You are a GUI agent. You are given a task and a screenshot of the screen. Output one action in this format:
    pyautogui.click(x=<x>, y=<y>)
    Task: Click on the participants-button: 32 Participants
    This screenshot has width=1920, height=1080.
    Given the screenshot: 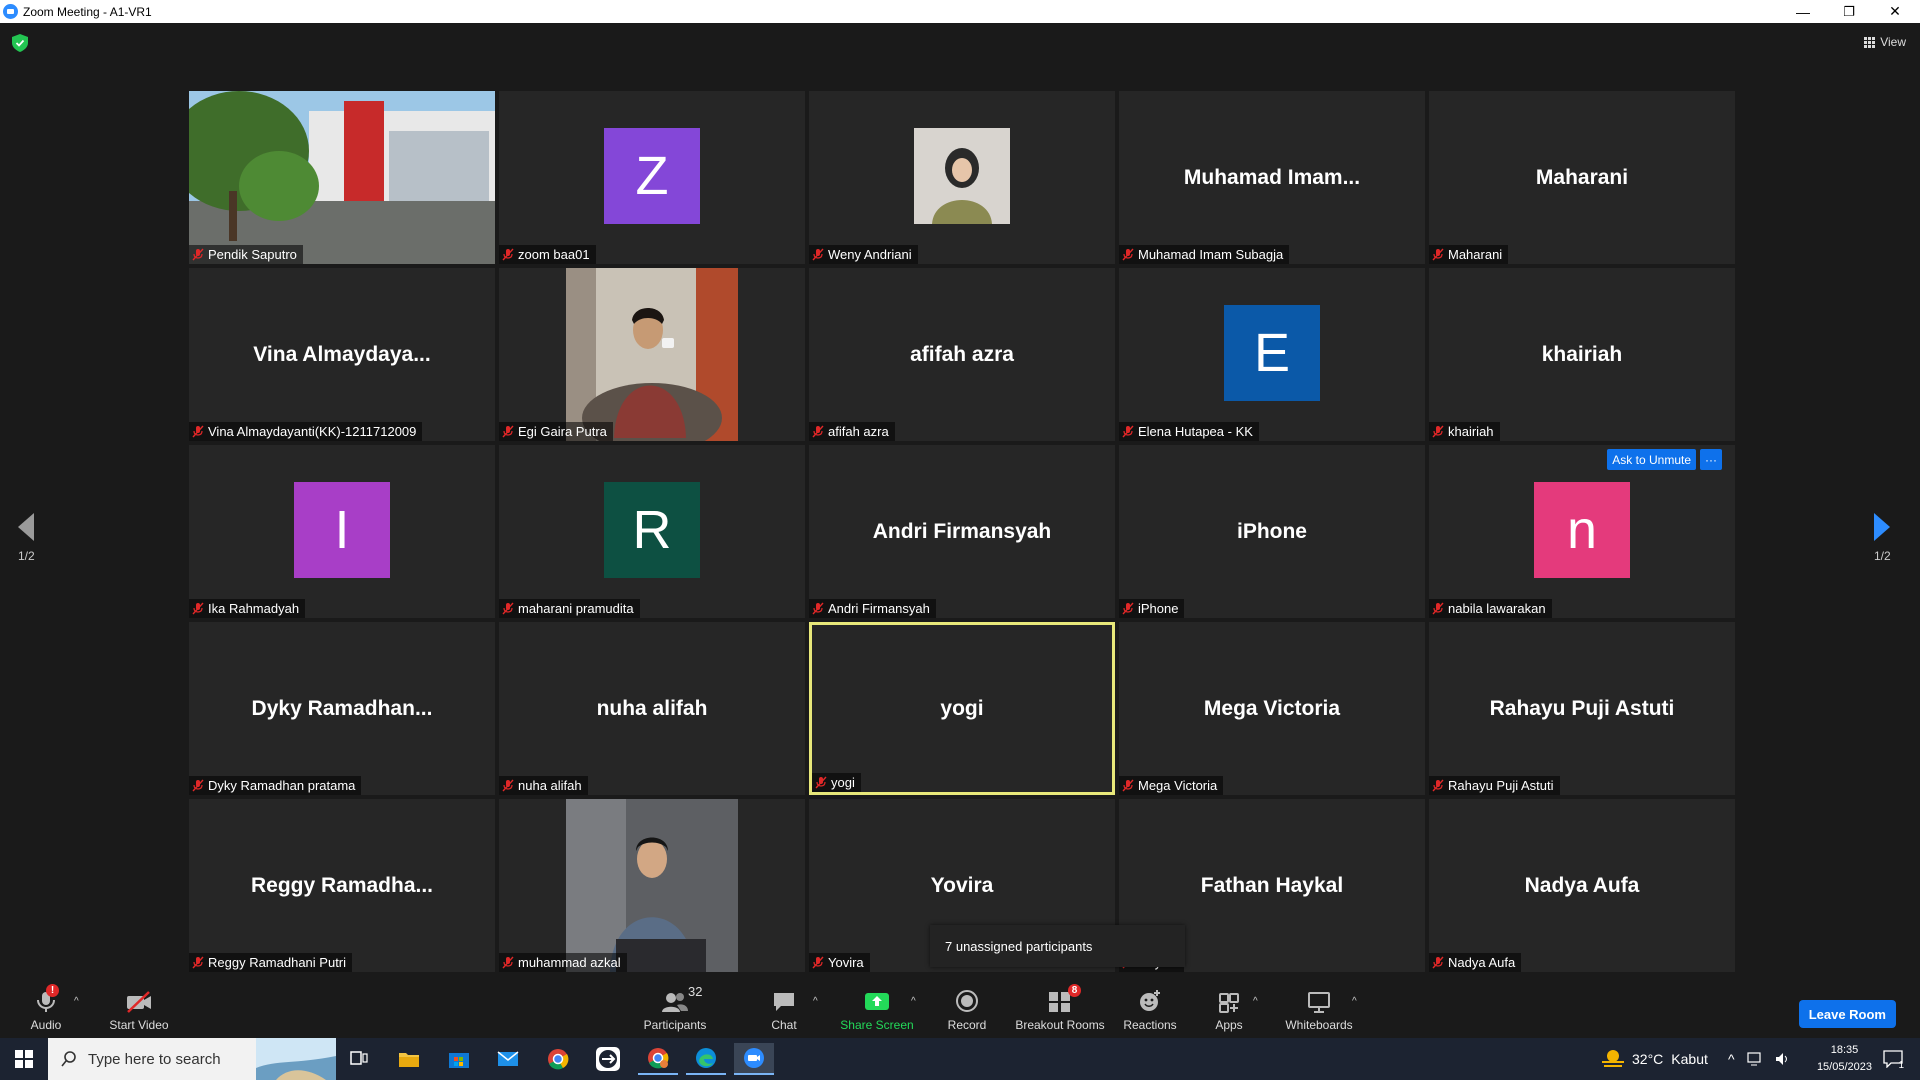 What is the action you would take?
    pyautogui.click(x=675, y=1008)
    